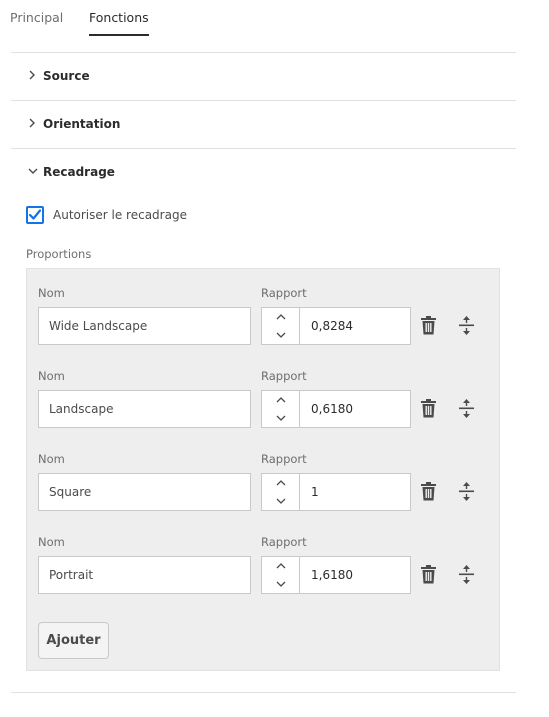 Image resolution: width=549 pixels, height=717 pixels. I want to click on ratio-stepper: 1,6180, so click(336, 575).